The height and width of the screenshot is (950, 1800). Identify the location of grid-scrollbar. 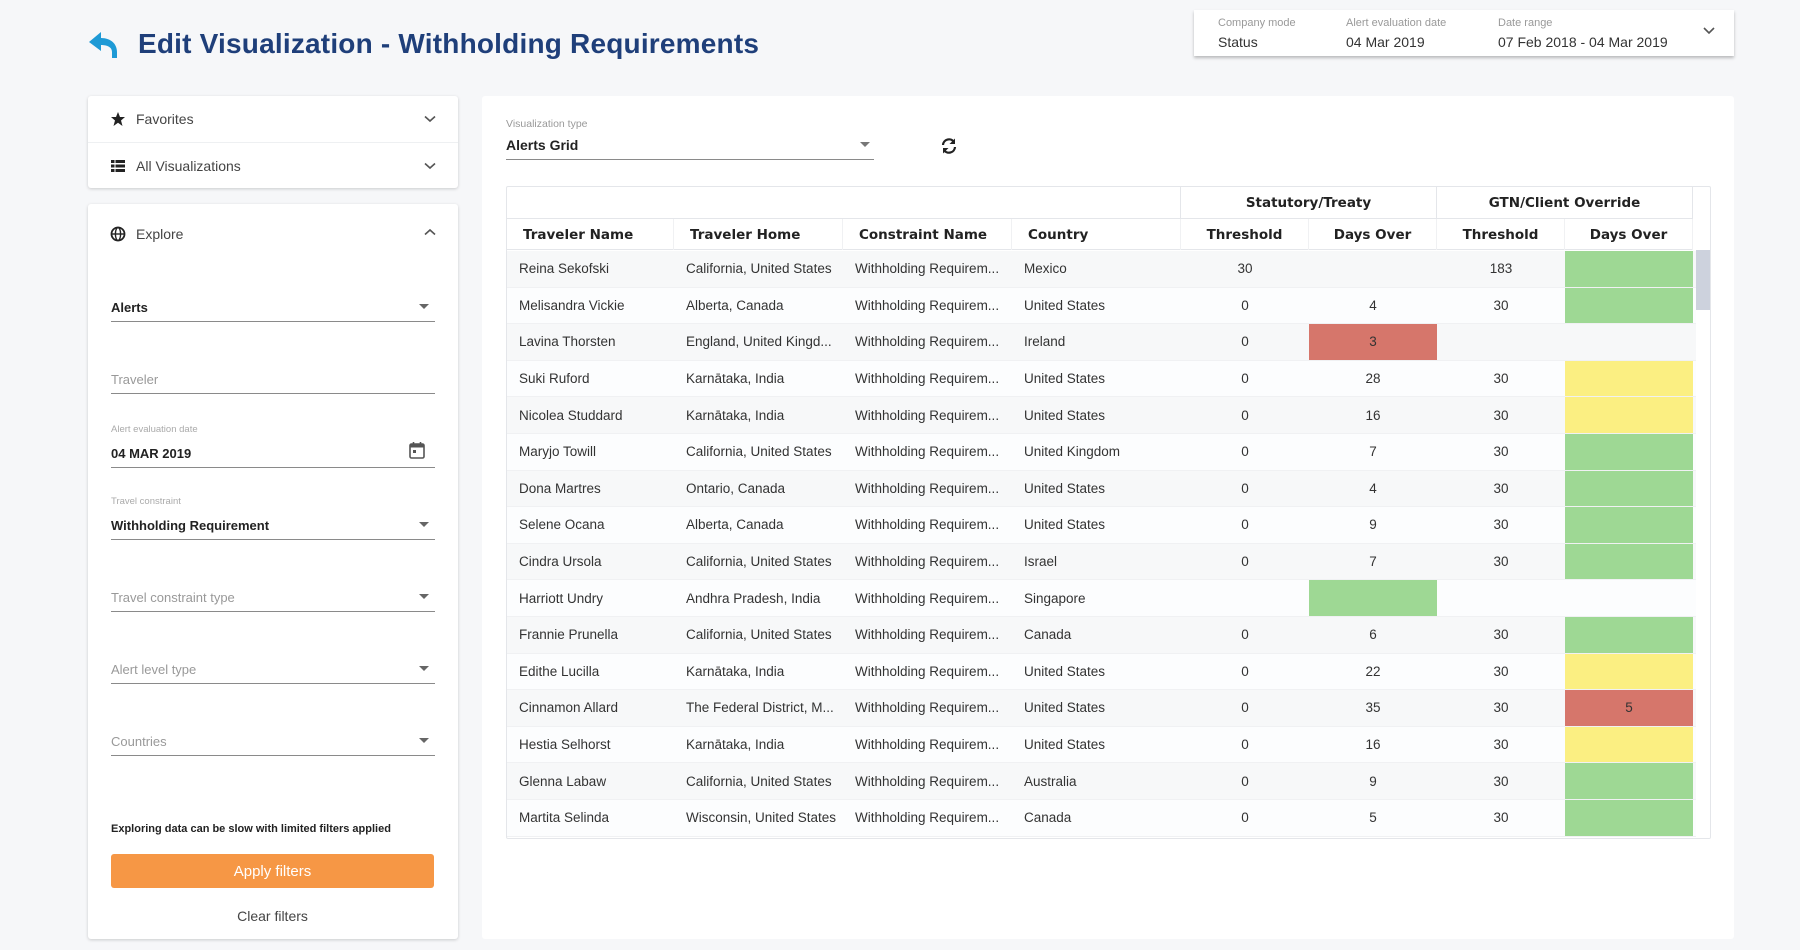
(1703, 544).